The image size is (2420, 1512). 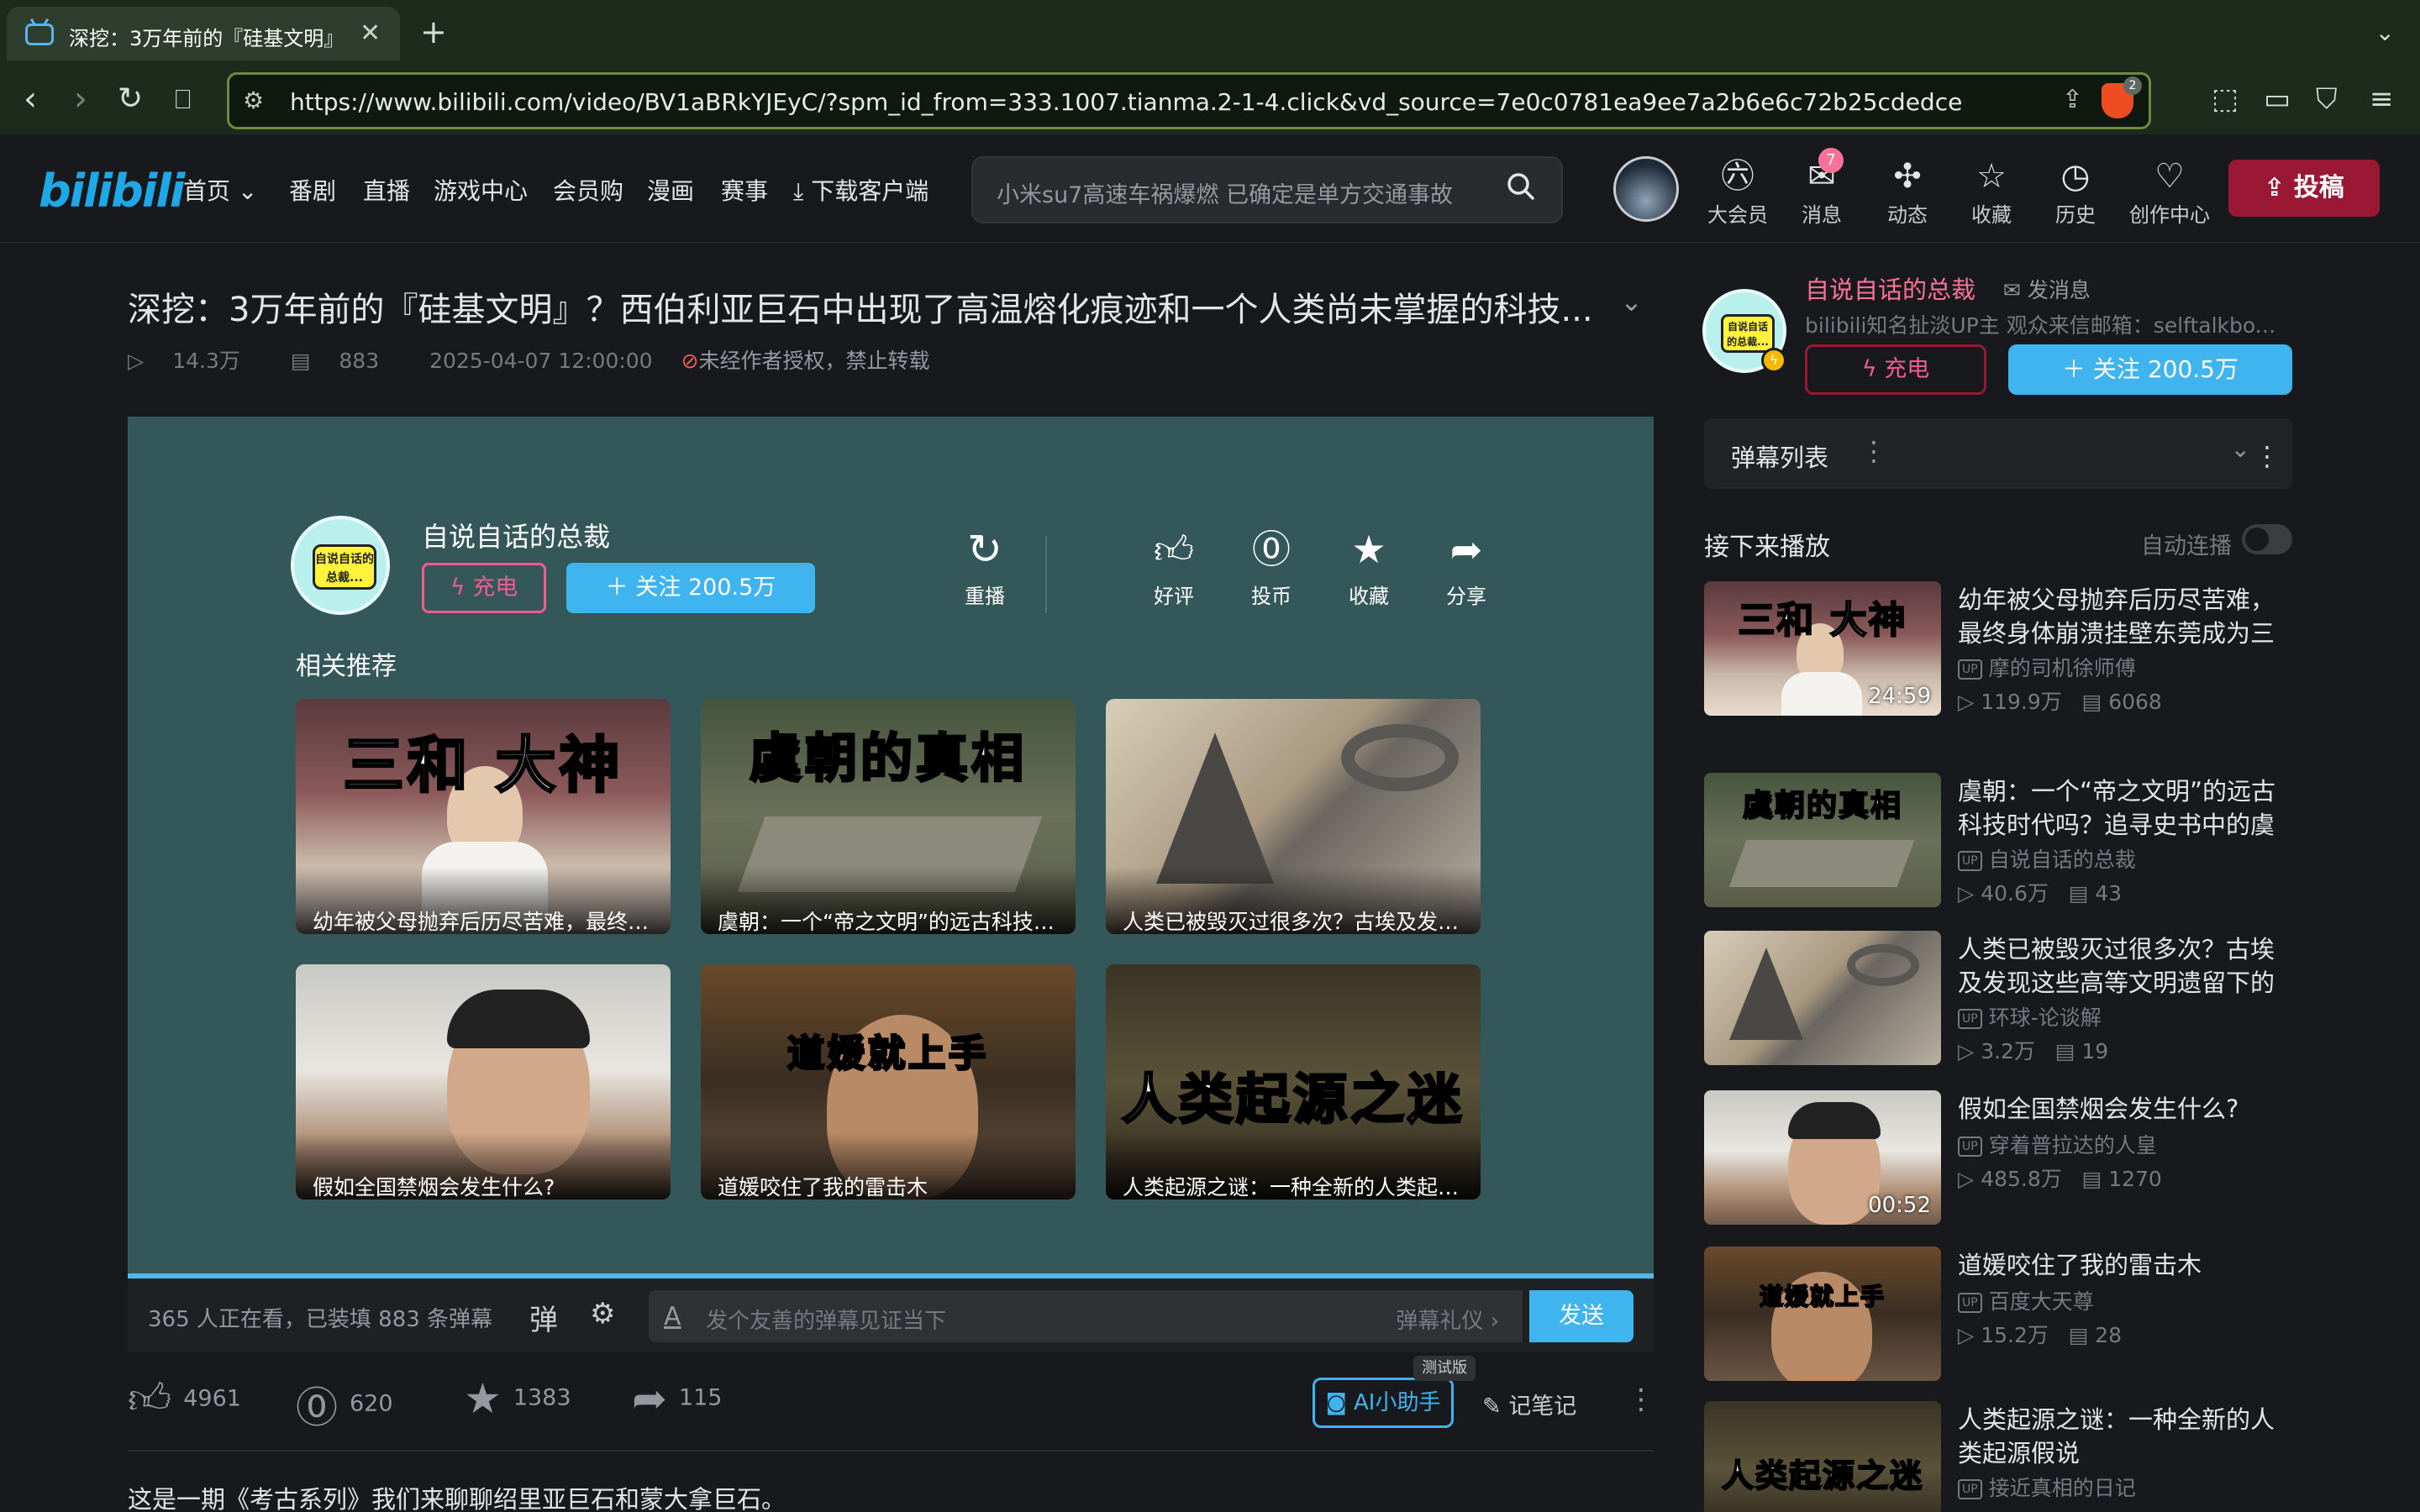 I want to click on upload-button: ⇪ 投稿, so click(x=2304, y=188).